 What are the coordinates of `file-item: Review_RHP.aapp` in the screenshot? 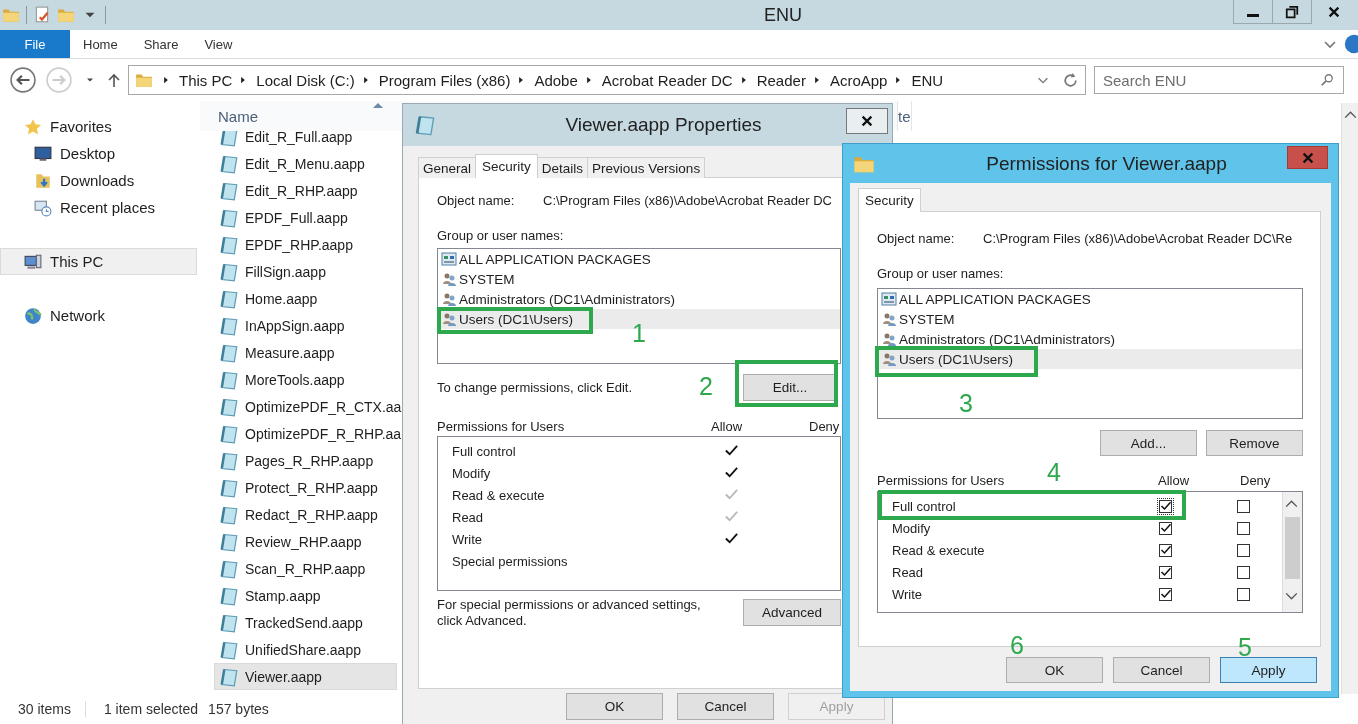 It's located at (305, 541).